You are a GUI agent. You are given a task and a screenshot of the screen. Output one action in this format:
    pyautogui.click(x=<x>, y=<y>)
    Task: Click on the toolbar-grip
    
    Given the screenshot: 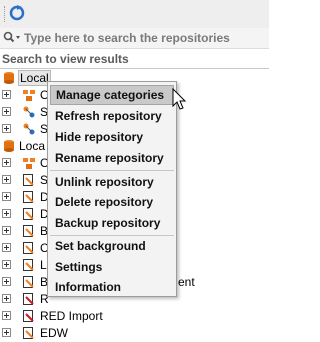 What is the action you would take?
    pyautogui.click(x=5, y=14)
    